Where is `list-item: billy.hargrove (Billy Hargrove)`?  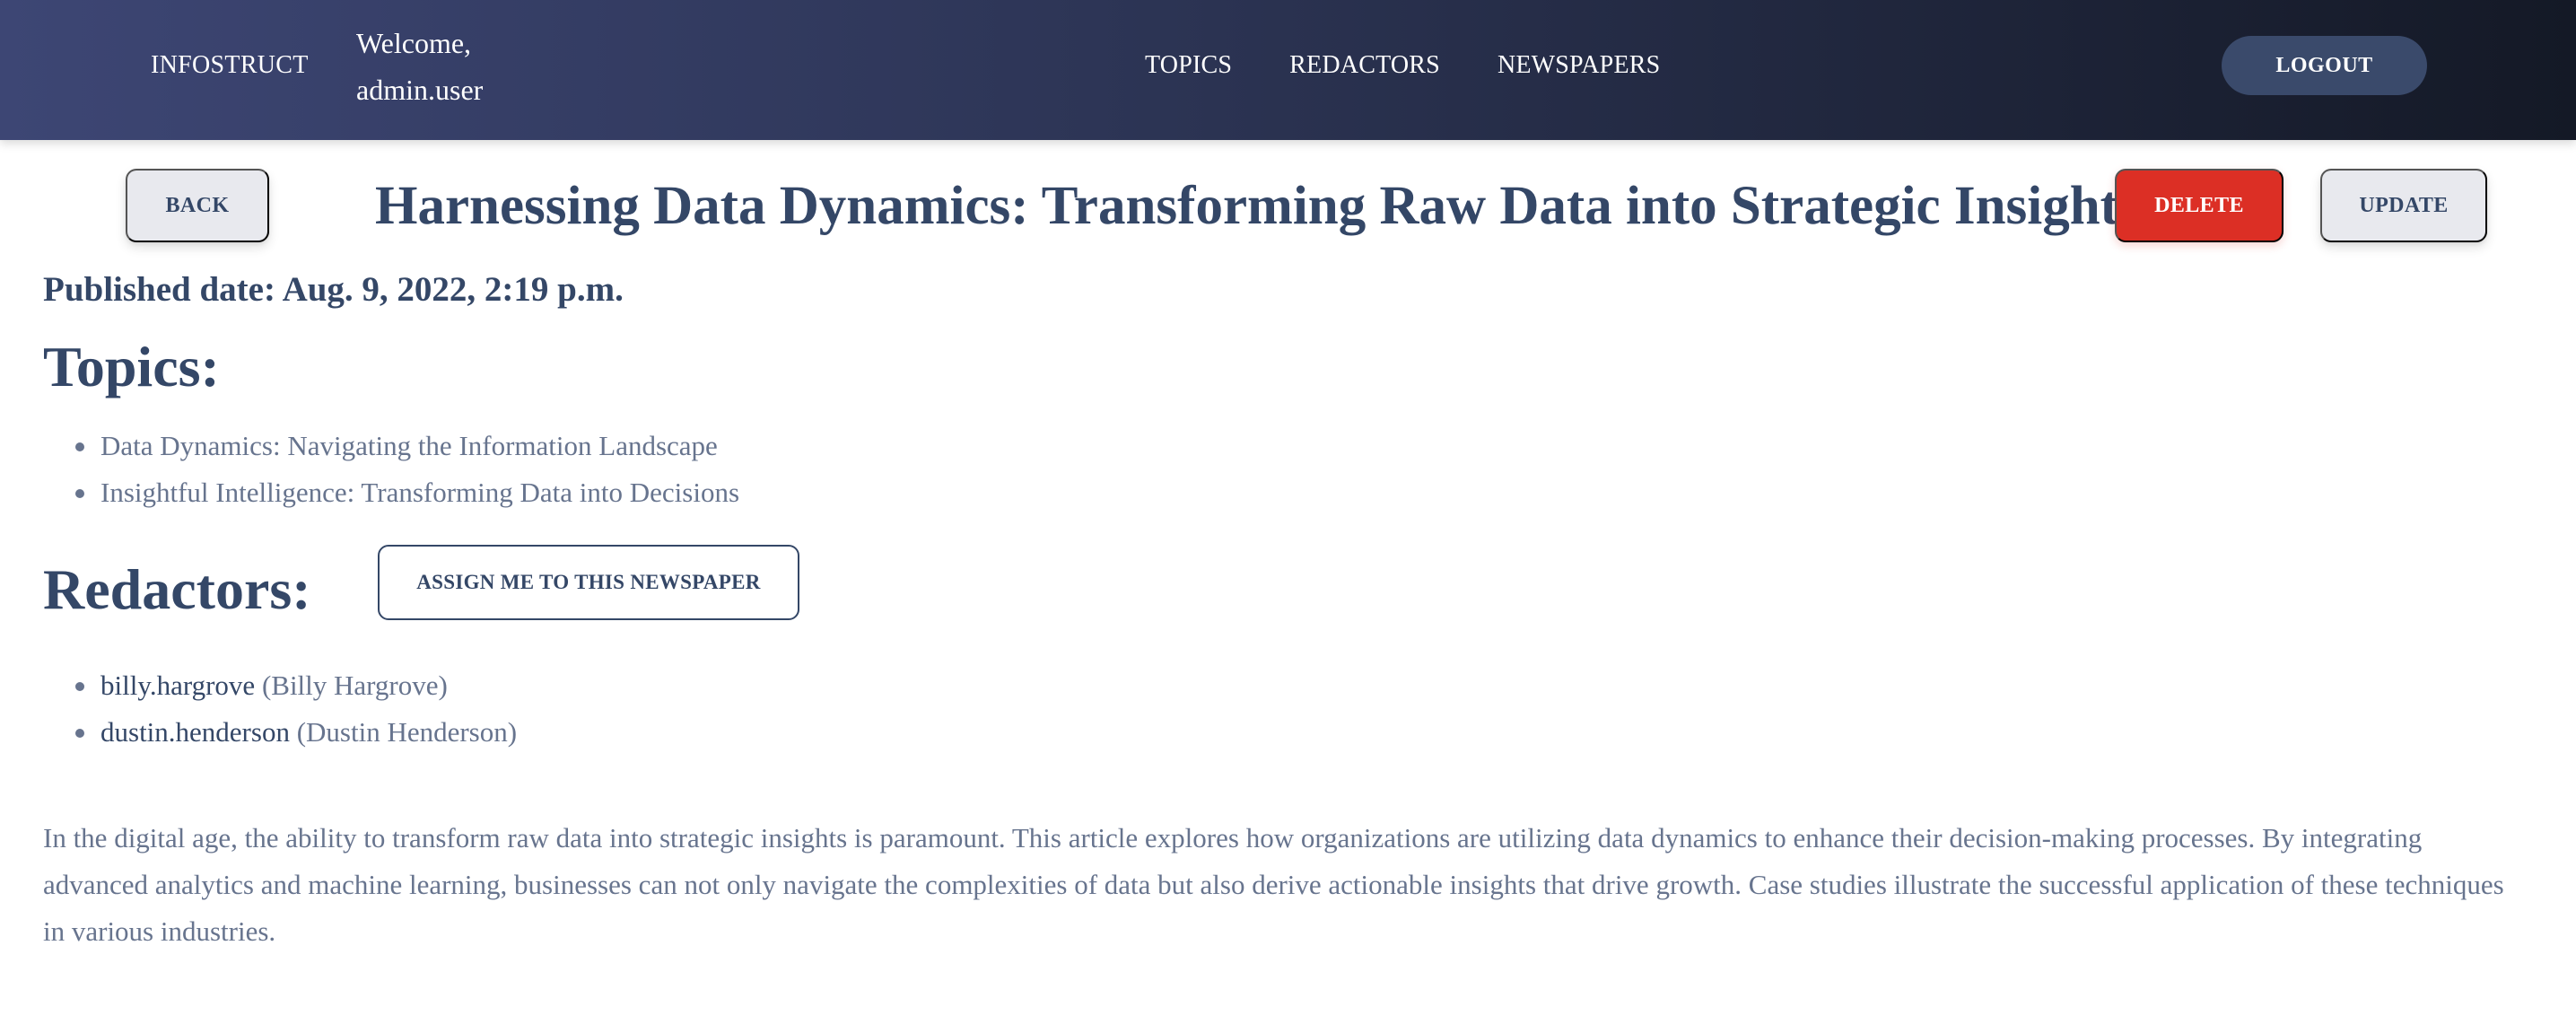 list-item: billy.hargrove (Billy Hargrove) is located at coordinates (295, 685).